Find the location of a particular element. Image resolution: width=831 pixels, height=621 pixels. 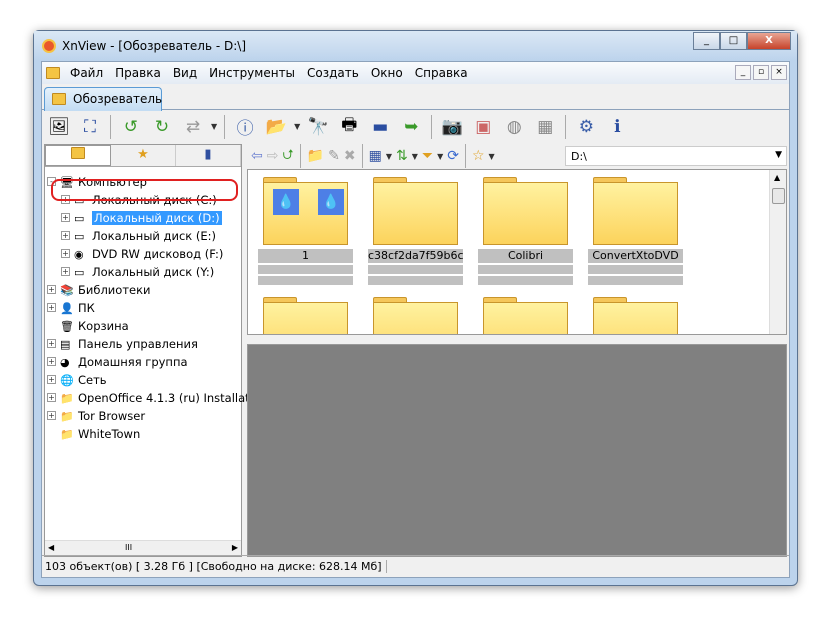

thumbnail-item: 💧 💧 1 is located at coordinates (305, 231).